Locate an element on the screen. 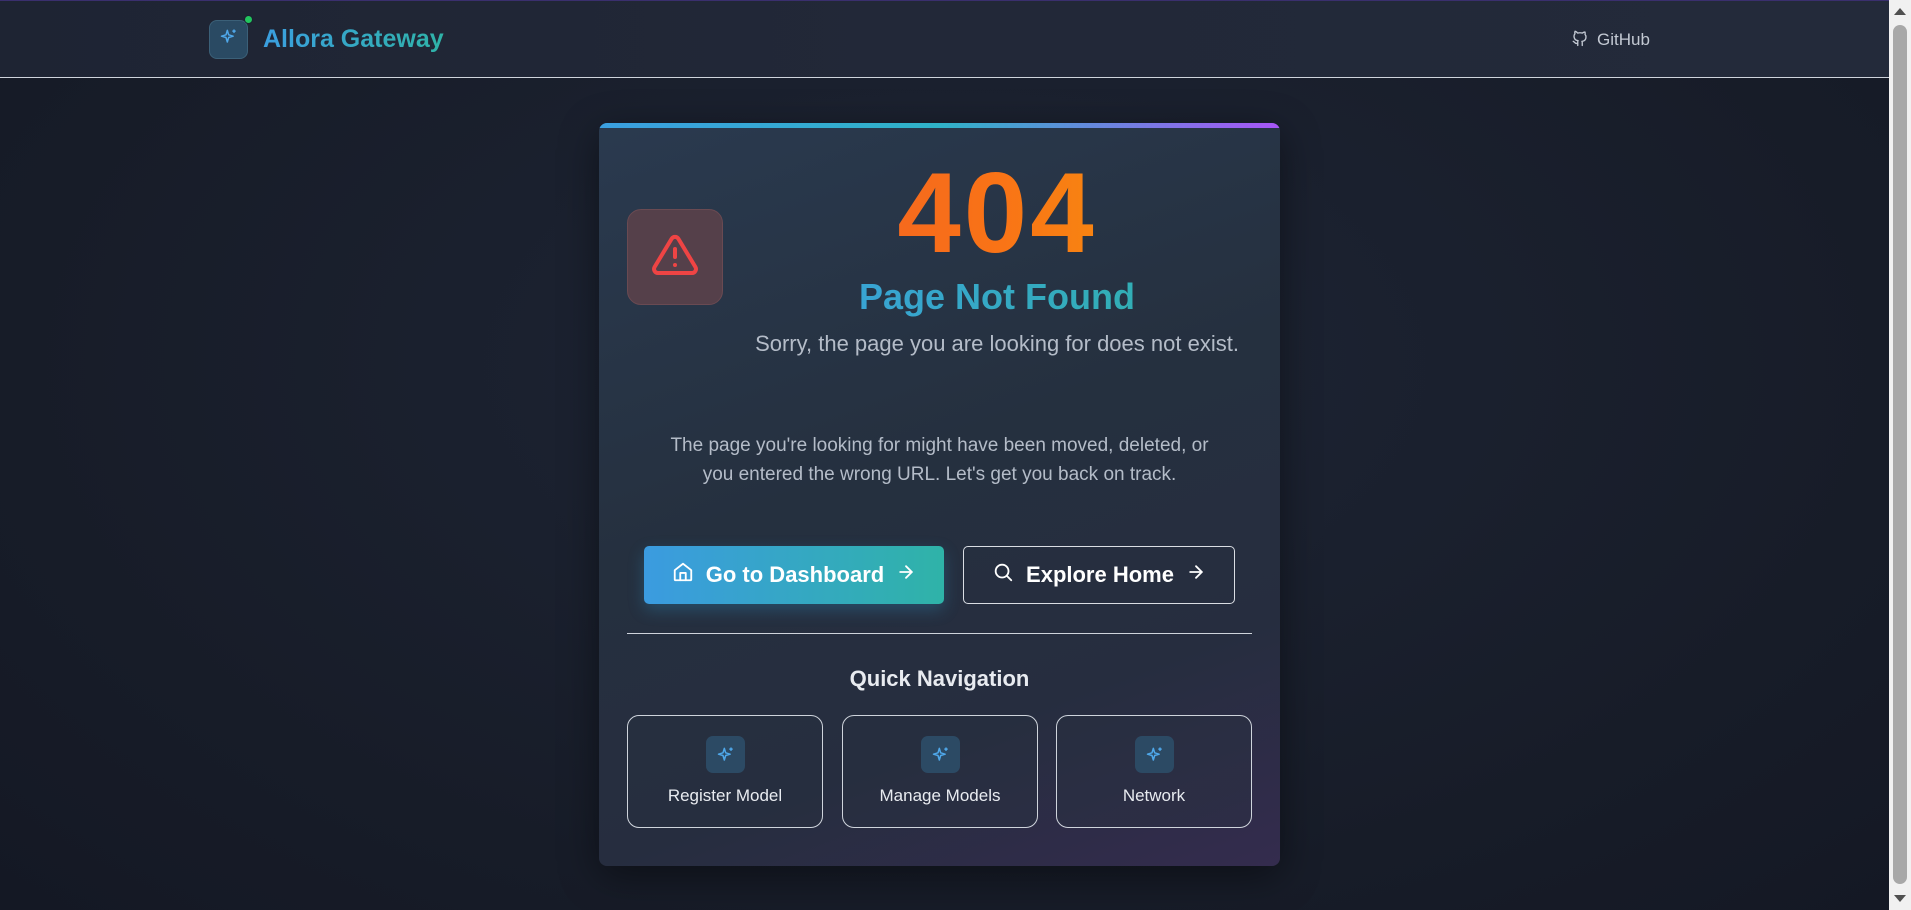 The width and height of the screenshot is (1911, 910). scroll-up-arrow-icon is located at coordinates (1900, 11).